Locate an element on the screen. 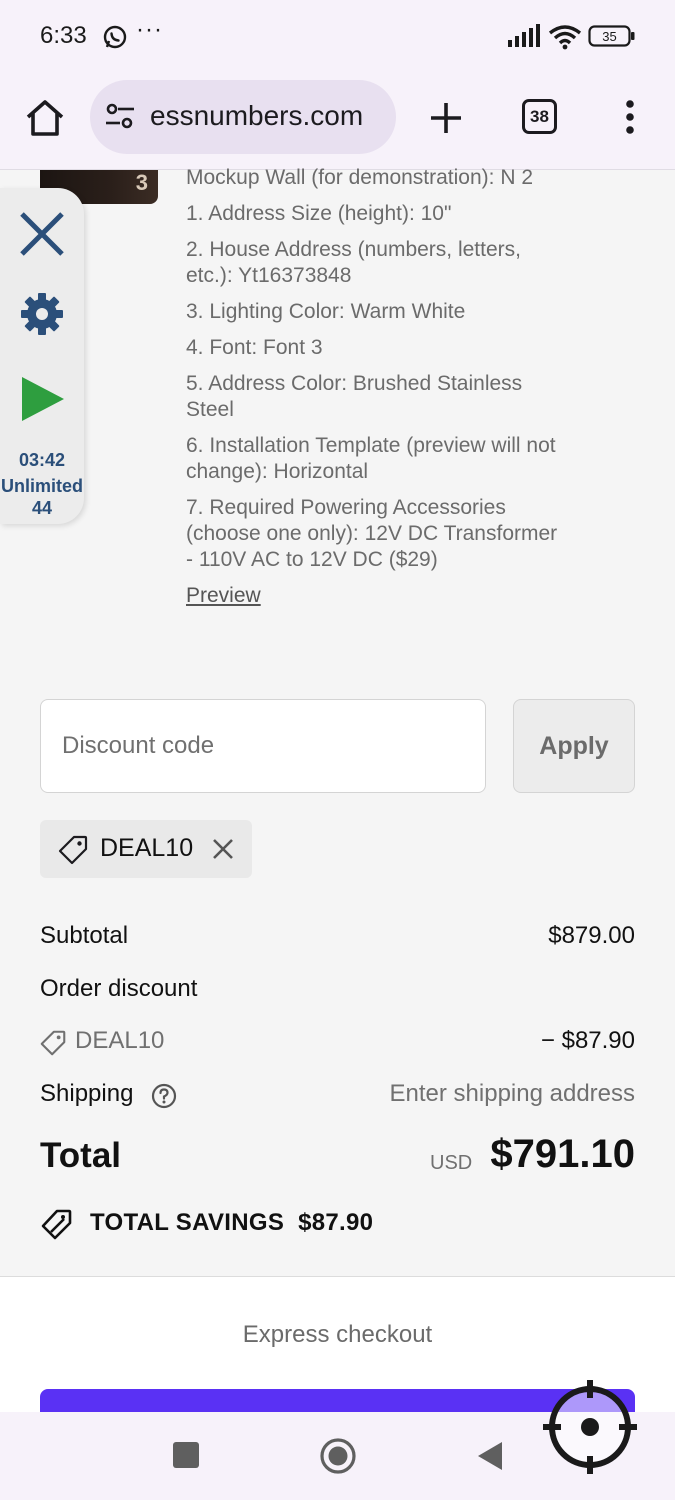 The height and width of the screenshot is (1500, 675). discount-value: − $87.90 is located at coordinates (587, 1040).